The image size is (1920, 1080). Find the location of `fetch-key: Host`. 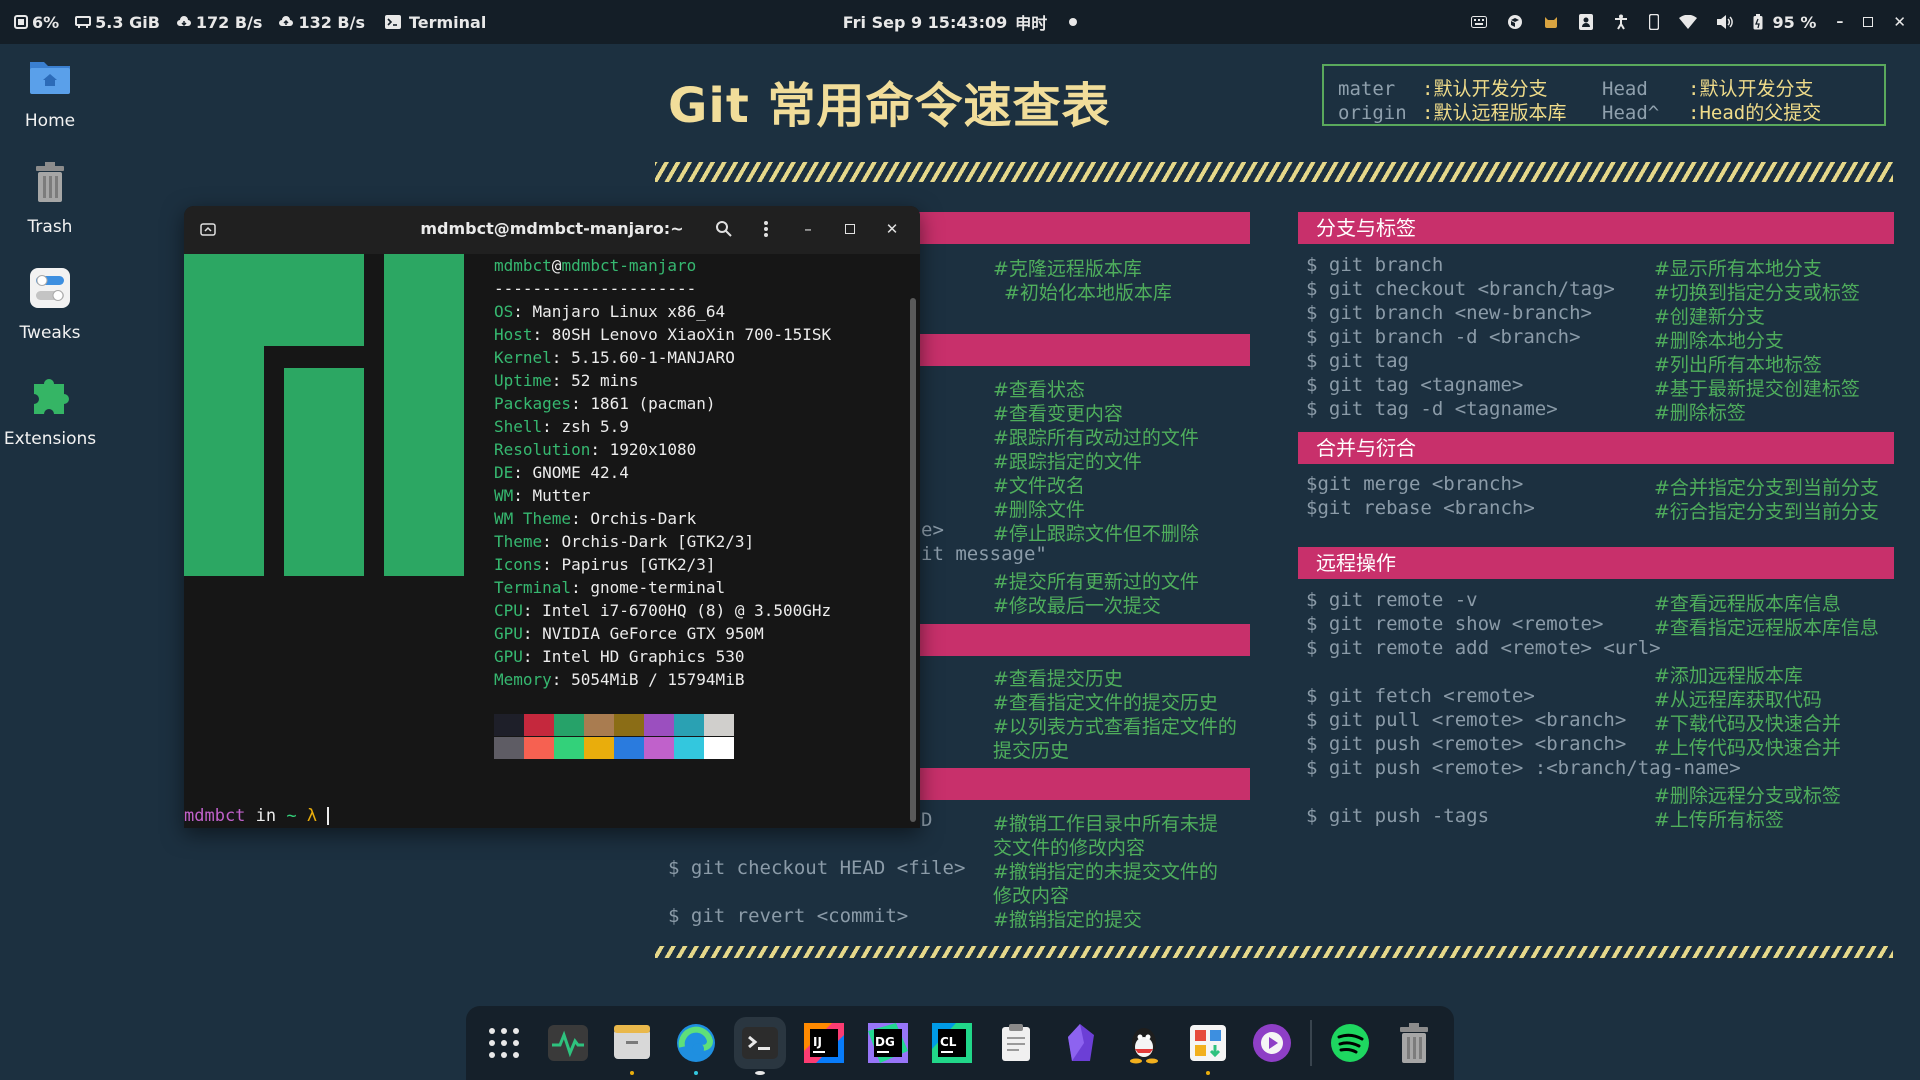

fetch-key: Host is located at coordinates (513, 334).